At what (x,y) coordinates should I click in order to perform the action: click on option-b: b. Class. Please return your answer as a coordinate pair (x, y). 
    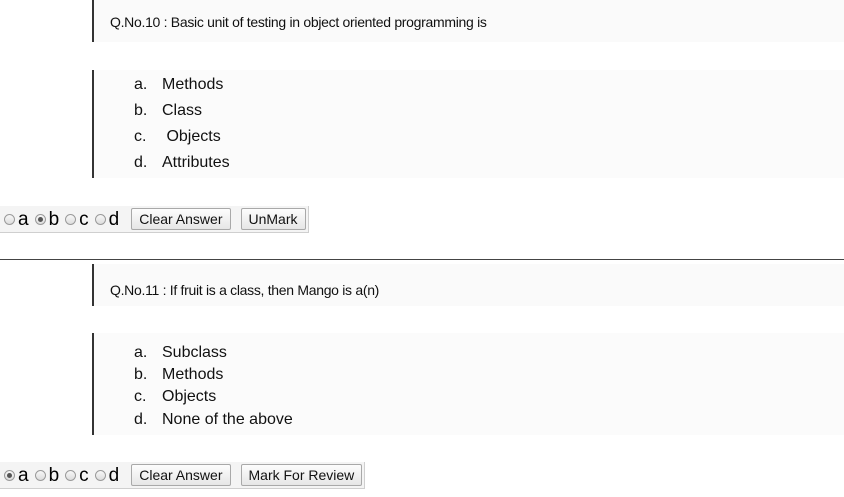
    Looking at the image, I should click on (168, 111).